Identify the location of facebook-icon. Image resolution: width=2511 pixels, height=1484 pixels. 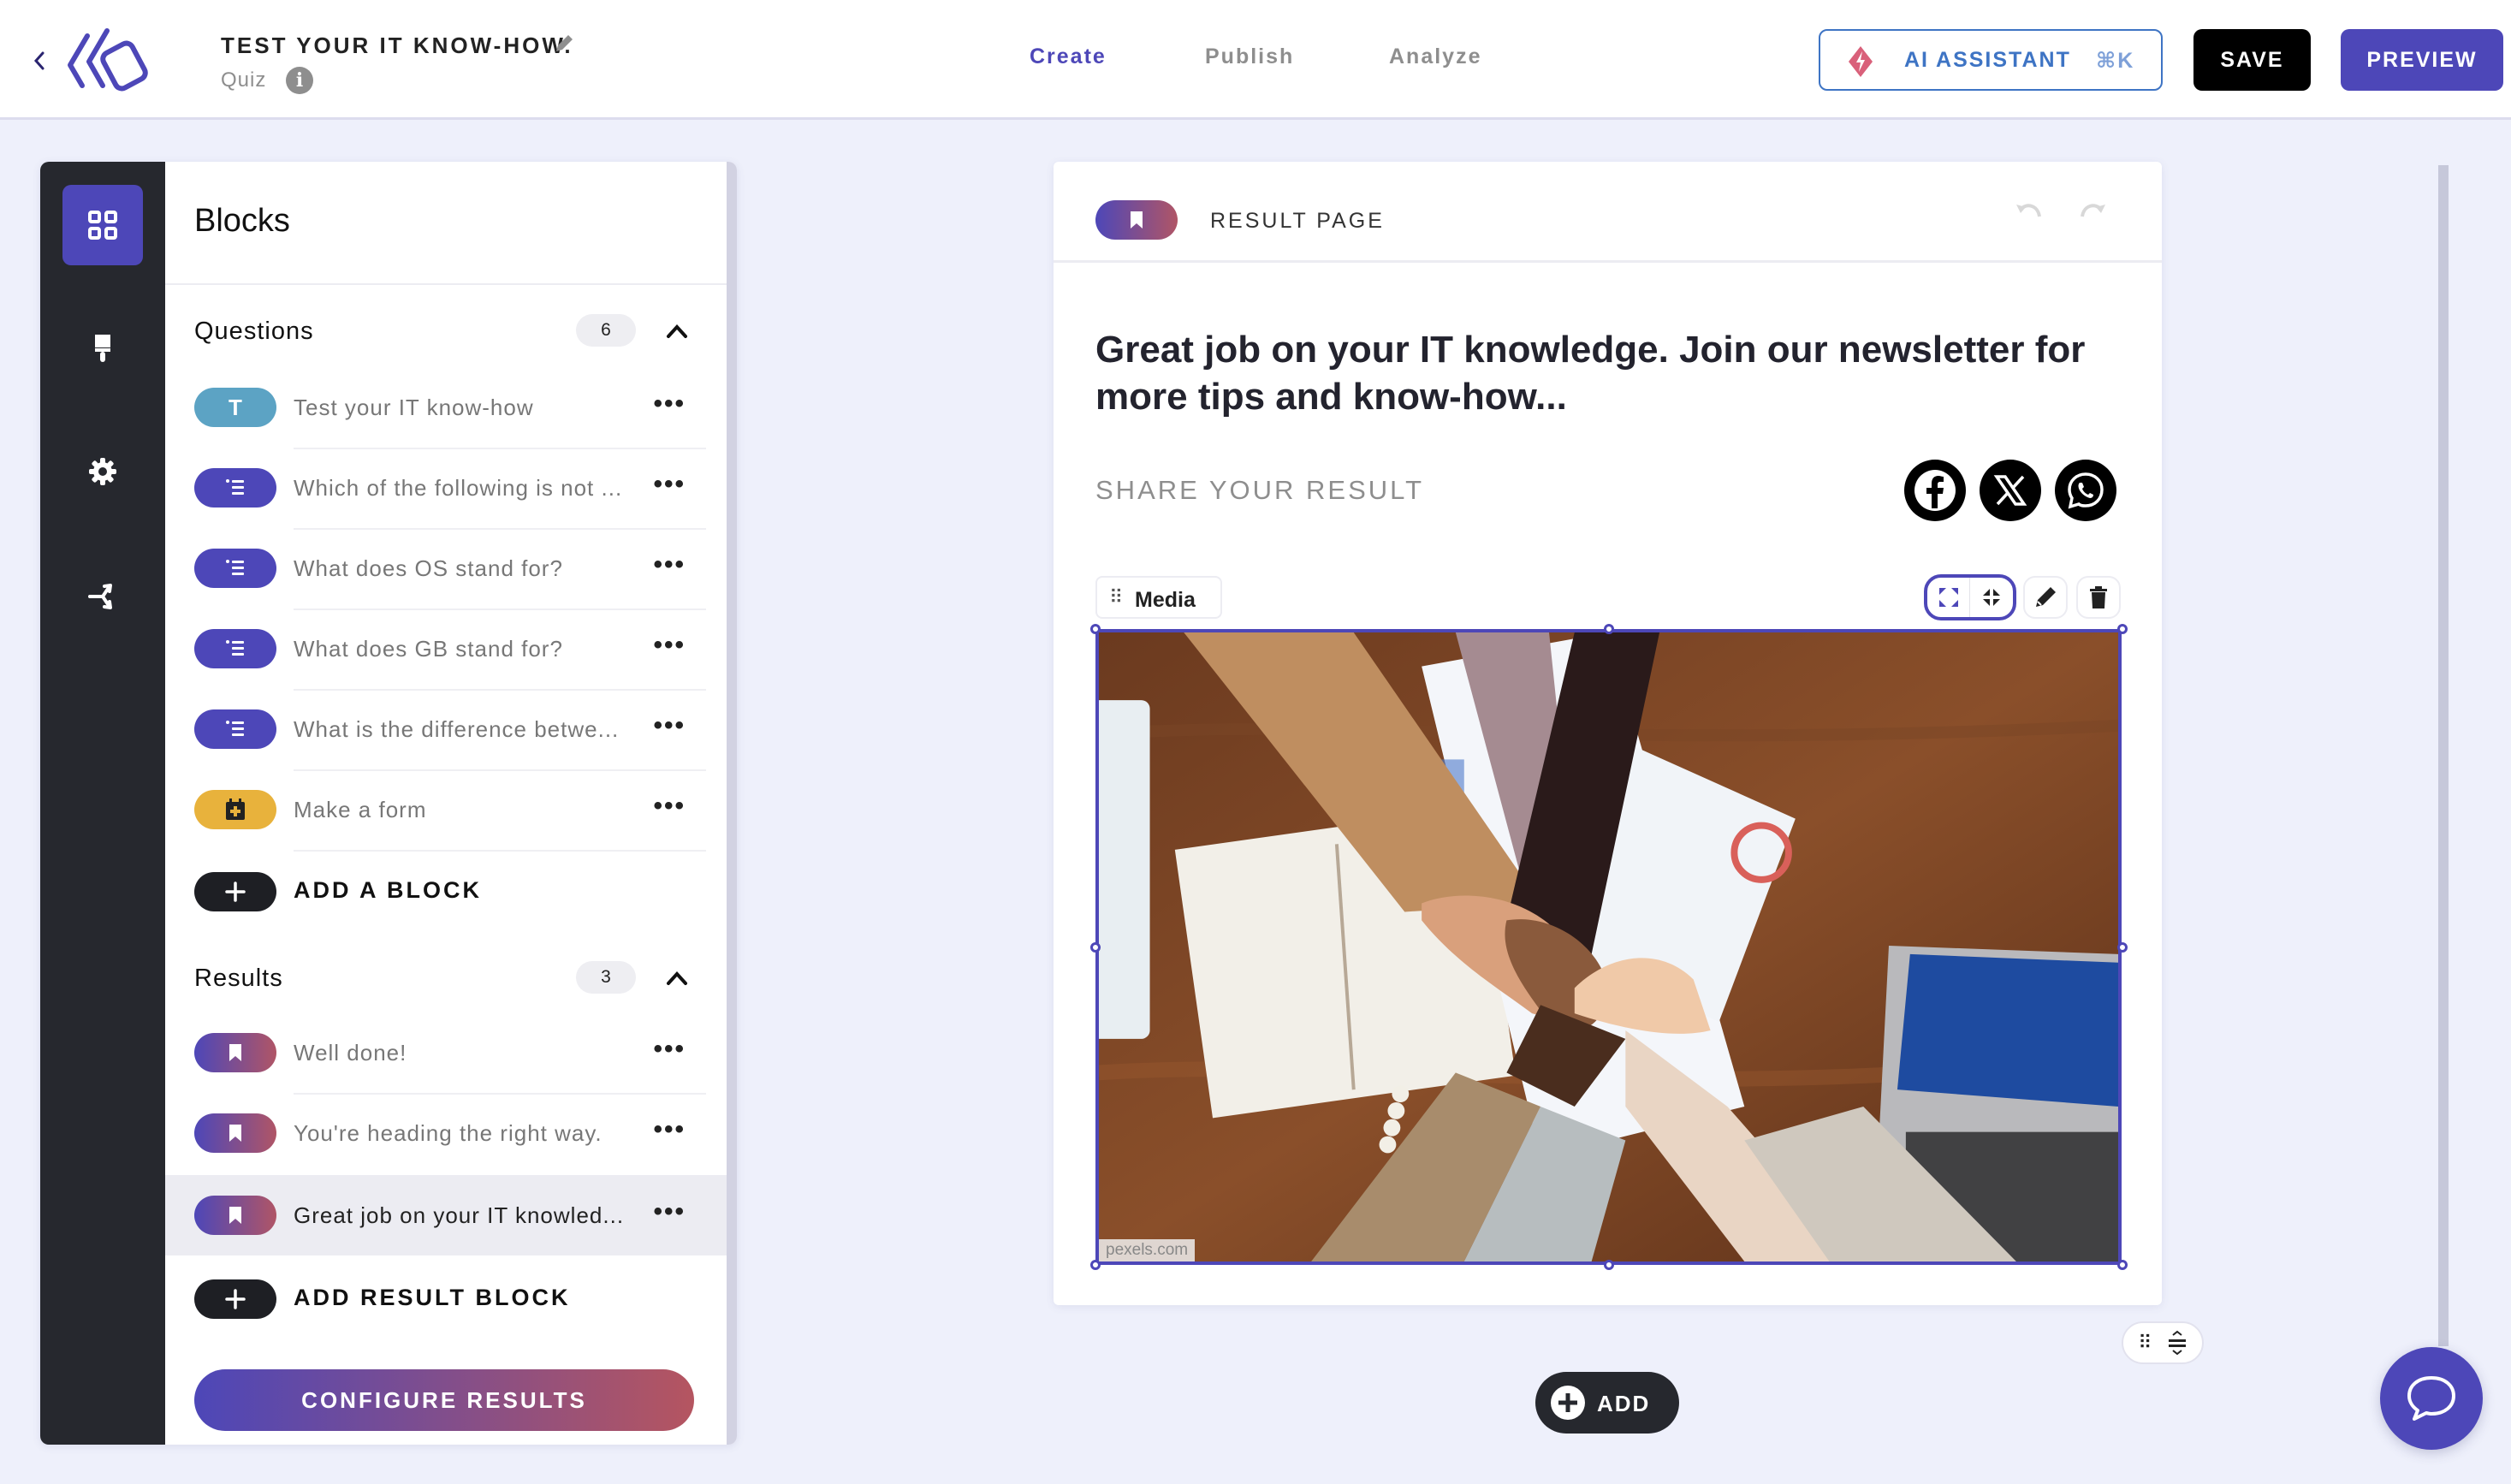
(1935, 491).